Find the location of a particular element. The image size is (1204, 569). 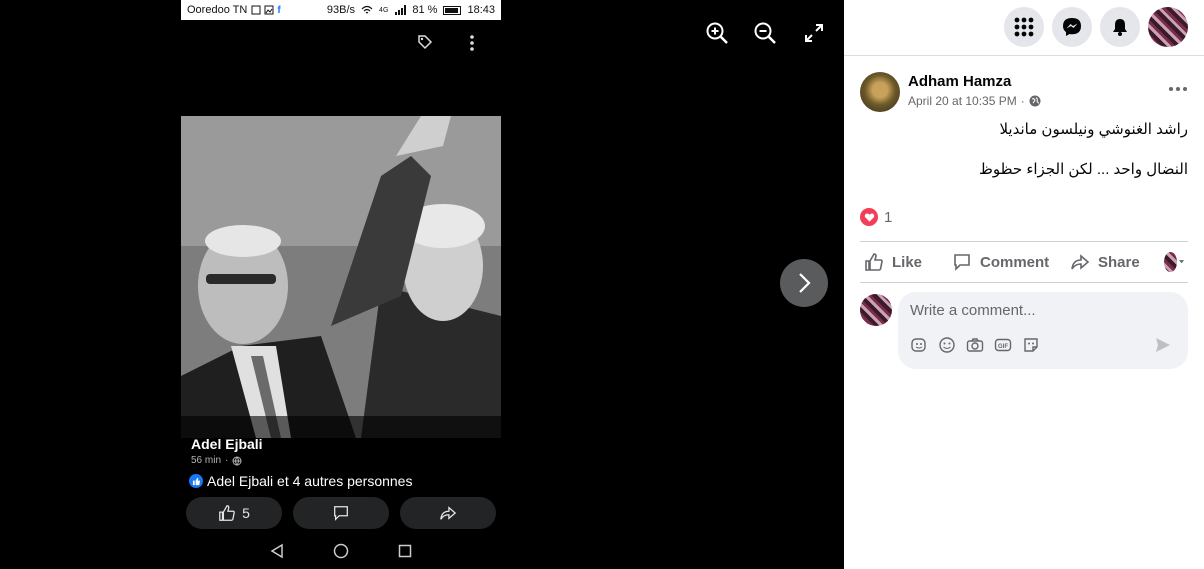

post-text-line-2: النضال واحد ... لكن الجزاء حظوظ is located at coordinates (1083, 169).